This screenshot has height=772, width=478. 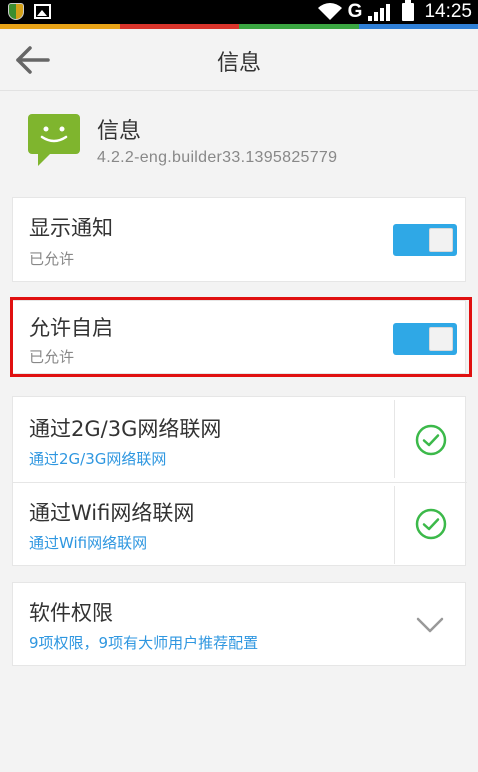 I want to click on app-name: 信息, so click(x=119, y=131).